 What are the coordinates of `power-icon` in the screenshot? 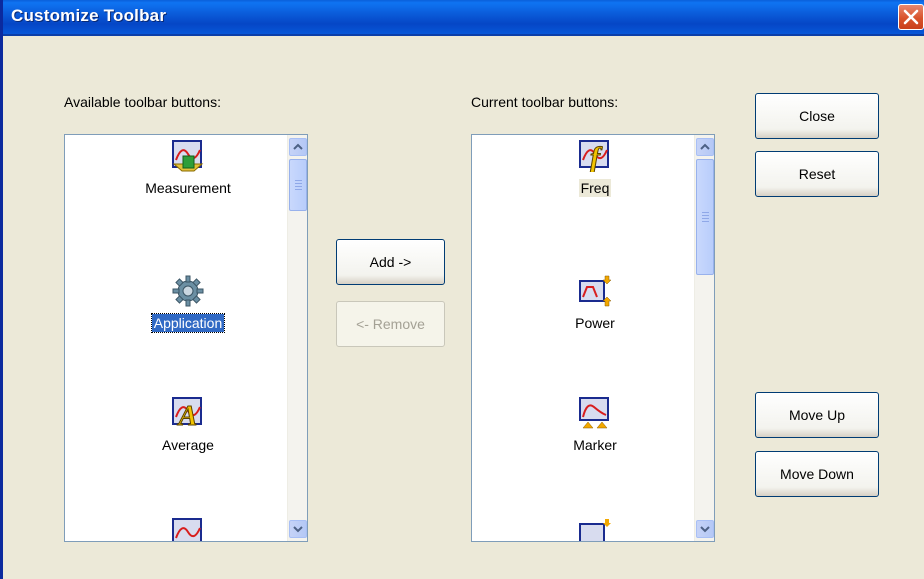 It's located at (595, 291).